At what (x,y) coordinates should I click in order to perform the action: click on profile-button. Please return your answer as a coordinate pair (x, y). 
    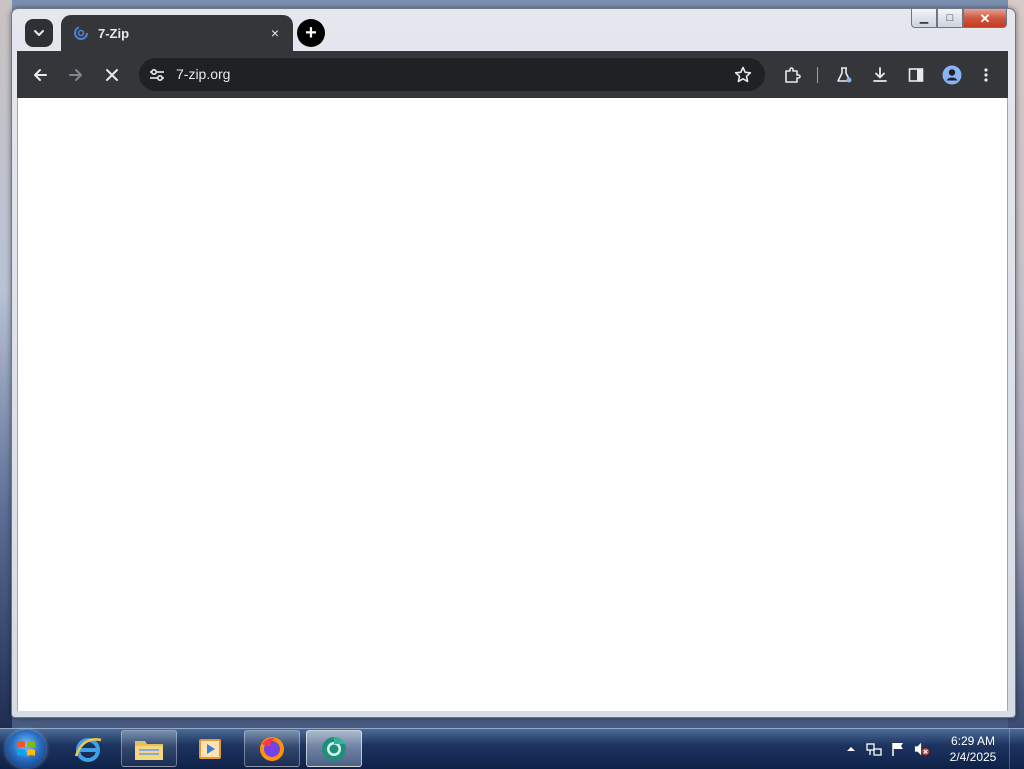
    Looking at the image, I should click on (952, 75).